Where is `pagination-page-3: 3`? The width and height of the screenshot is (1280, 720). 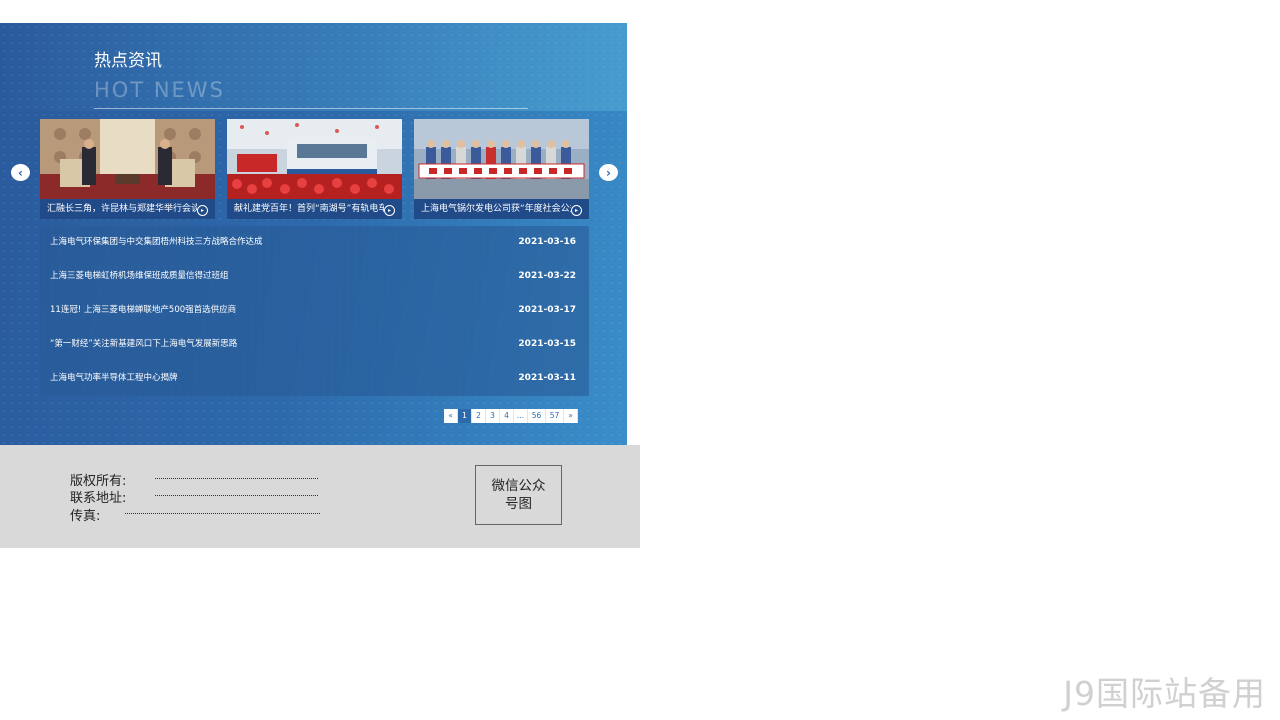
pagination-page-3: 3 is located at coordinates (493, 416).